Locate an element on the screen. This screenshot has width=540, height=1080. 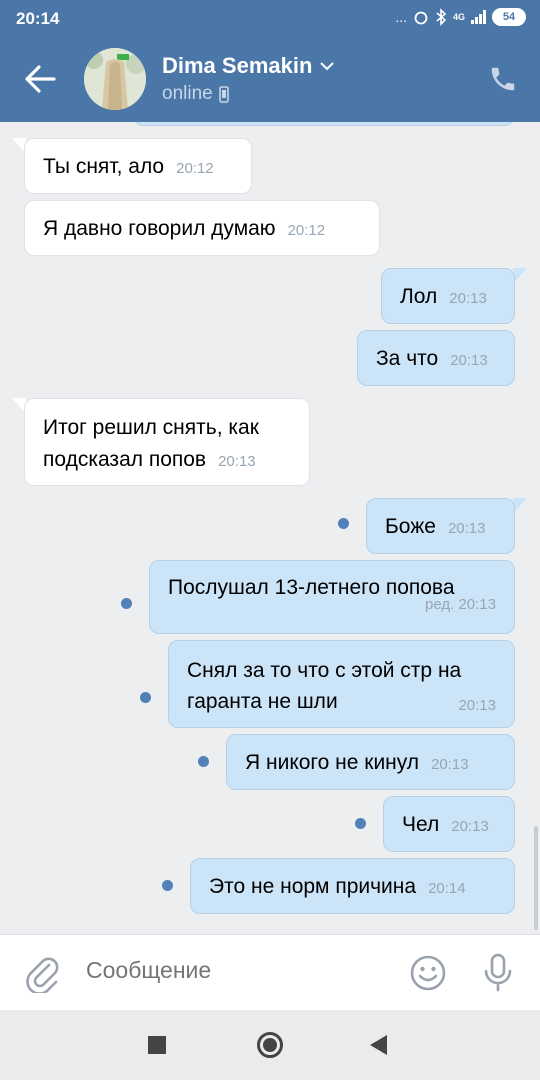
message-outgoing: Послушал 13-летнего попова ред. 20:13 is located at coordinates (332, 597).